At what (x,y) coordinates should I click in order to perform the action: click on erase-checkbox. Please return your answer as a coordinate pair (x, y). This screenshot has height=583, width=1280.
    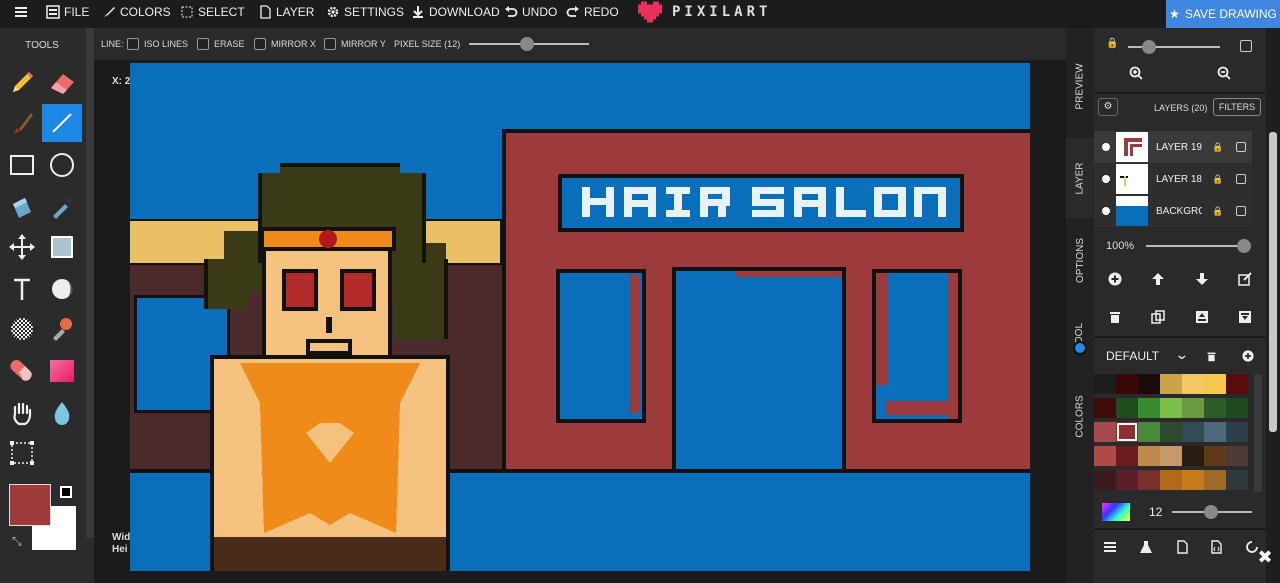
    Looking at the image, I should click on (203, 44).